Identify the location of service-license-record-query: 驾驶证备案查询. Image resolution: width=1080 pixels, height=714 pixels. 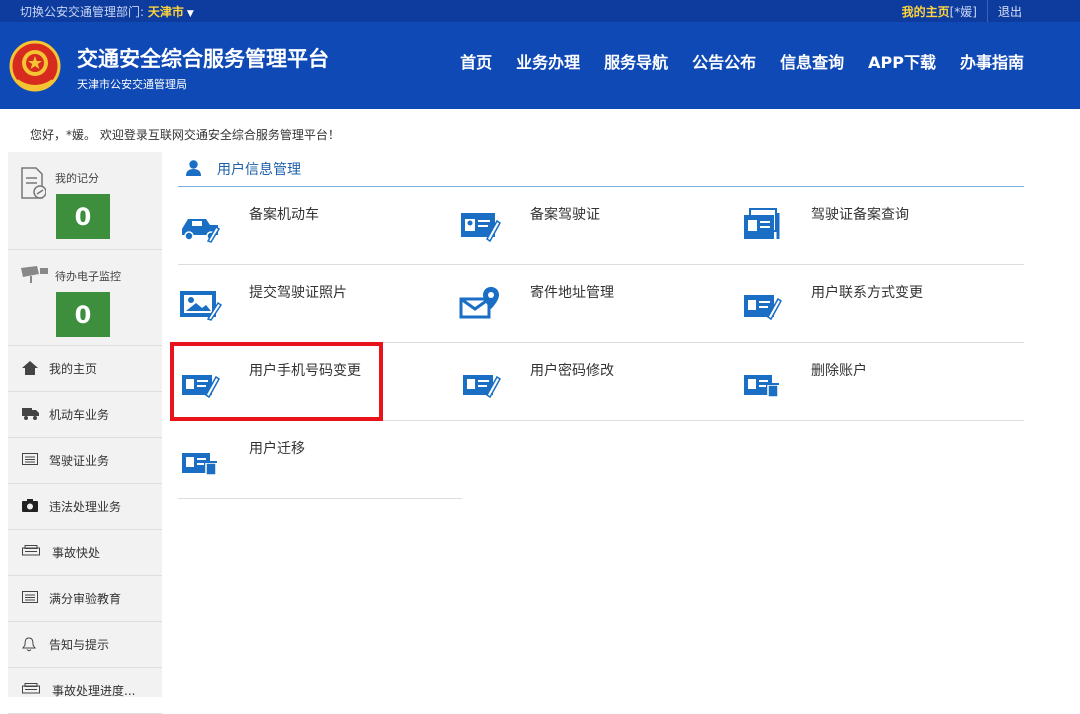
(881, 225).